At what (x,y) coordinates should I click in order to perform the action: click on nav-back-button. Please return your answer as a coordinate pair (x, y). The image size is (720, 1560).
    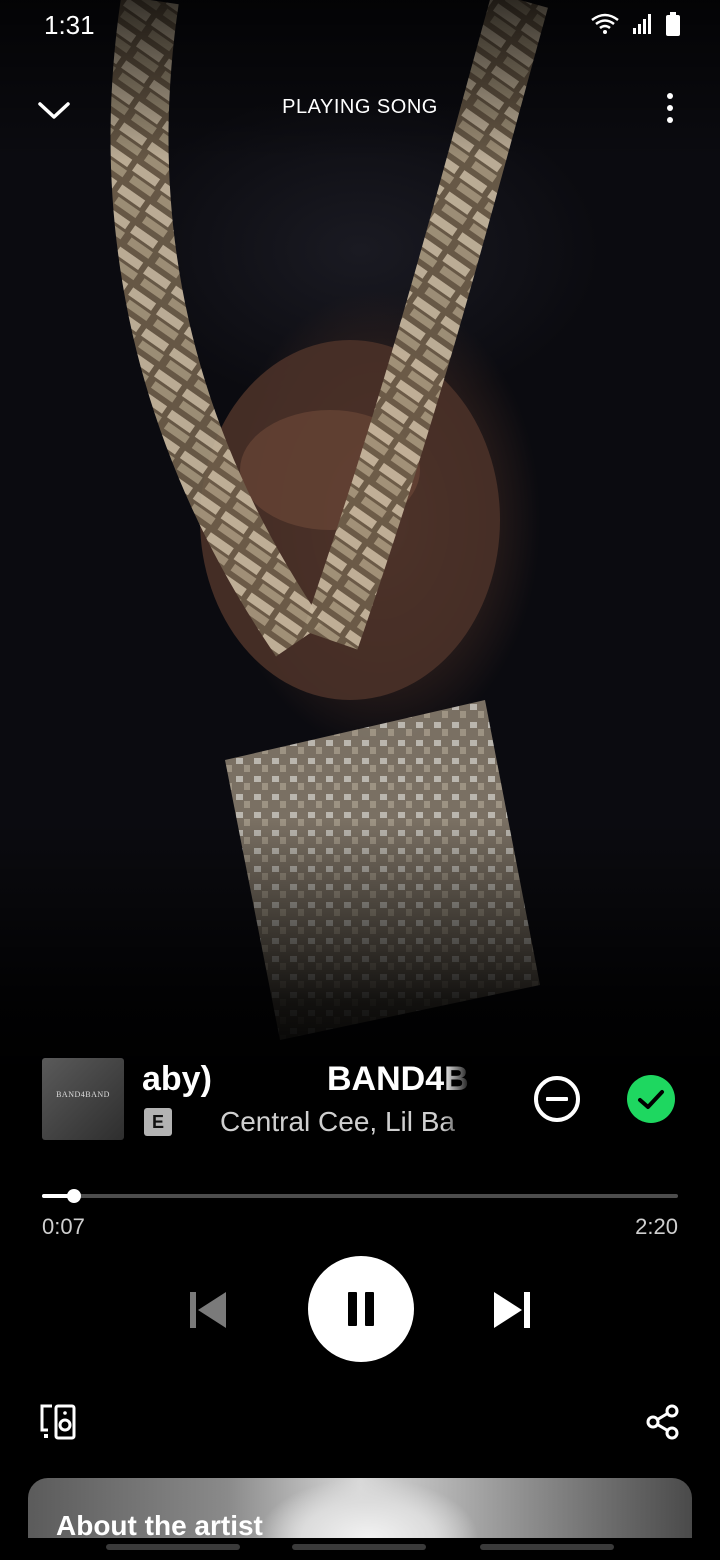
    Looking at the image, I should click on (547, 1547).